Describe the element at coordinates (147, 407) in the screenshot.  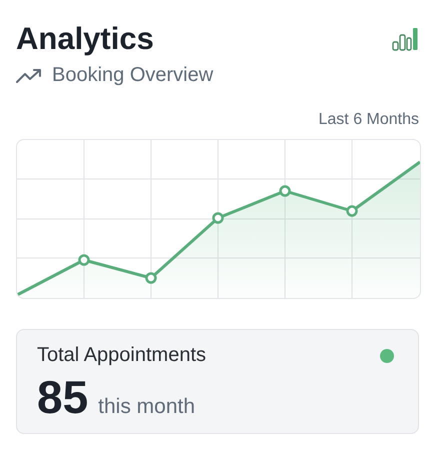
I see `stat-unit: this month` at that location.